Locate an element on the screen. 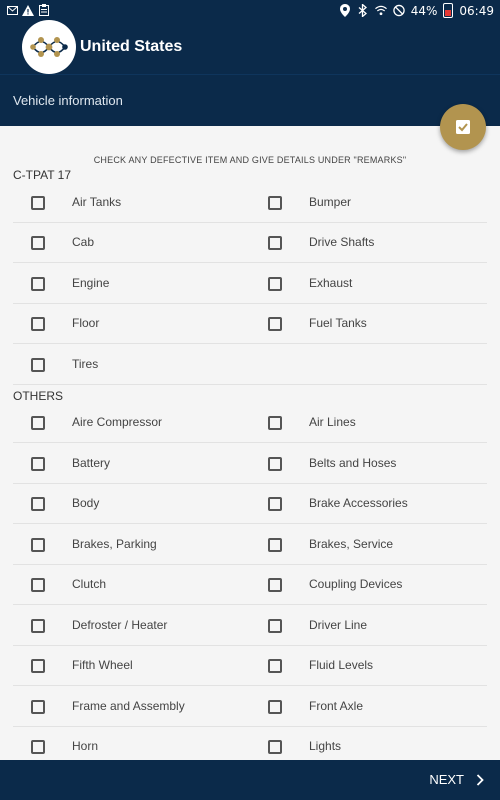 This screenshot has width=500, height=800. bluetooth-icon is located at coordinates (363, 11).